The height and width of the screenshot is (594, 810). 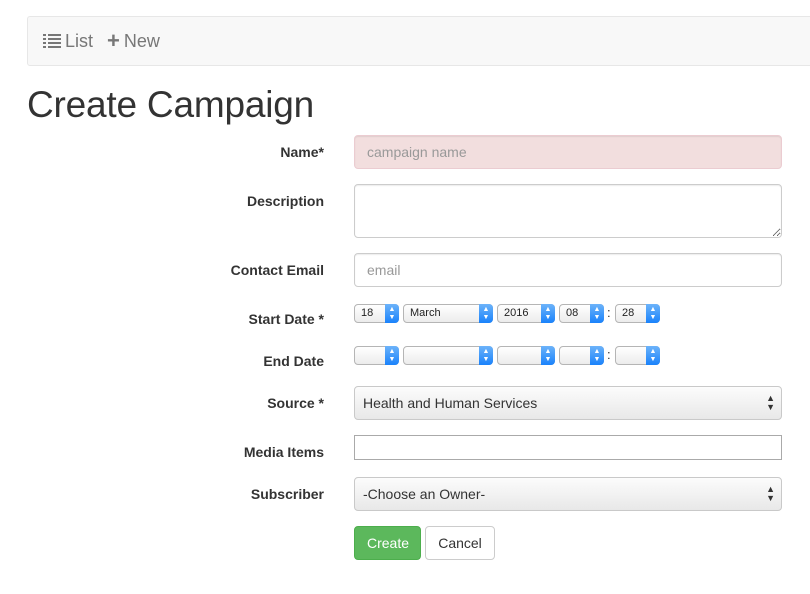 I want to click on create-button: Create, so click(x=387, y=543).